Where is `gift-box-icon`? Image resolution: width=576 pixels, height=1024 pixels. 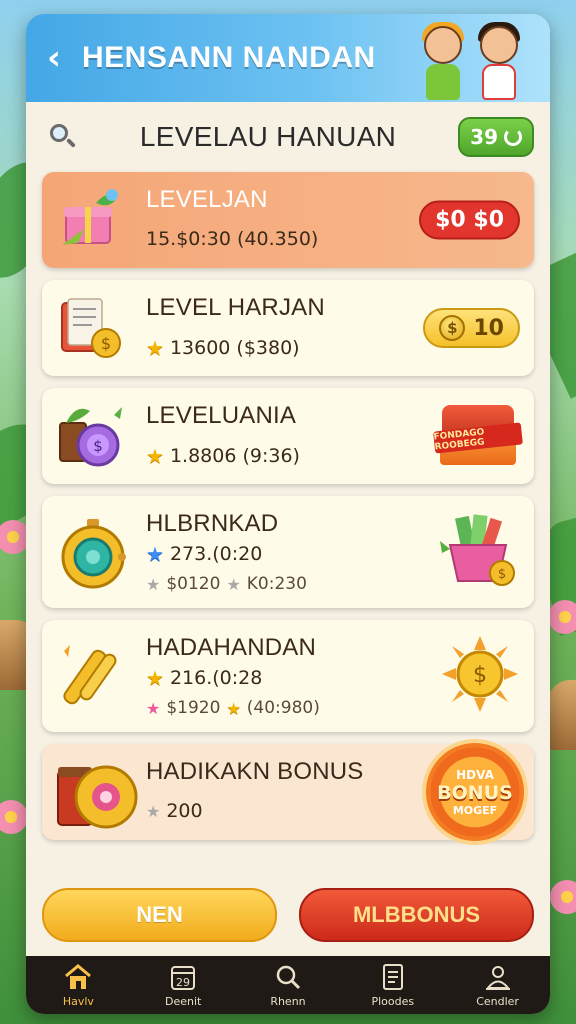 gift-box-icon is located at coordinates (91, 220).